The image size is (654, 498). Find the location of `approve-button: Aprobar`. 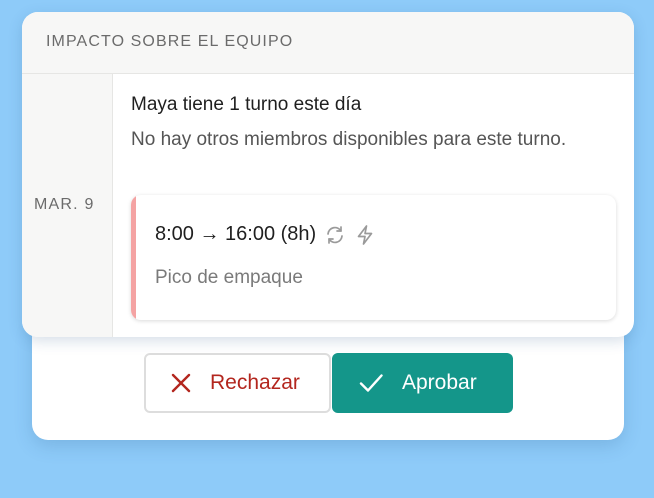

approve-button: Aprobar is located at coordinates (422, 383).